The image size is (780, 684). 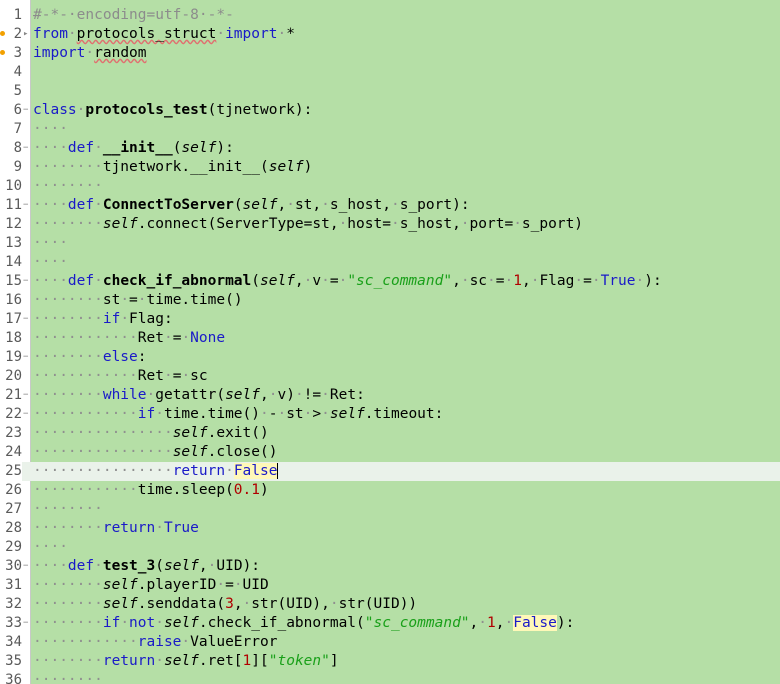 I want to click on definition-name: ConnectToServer, so click(x=168, y=205).